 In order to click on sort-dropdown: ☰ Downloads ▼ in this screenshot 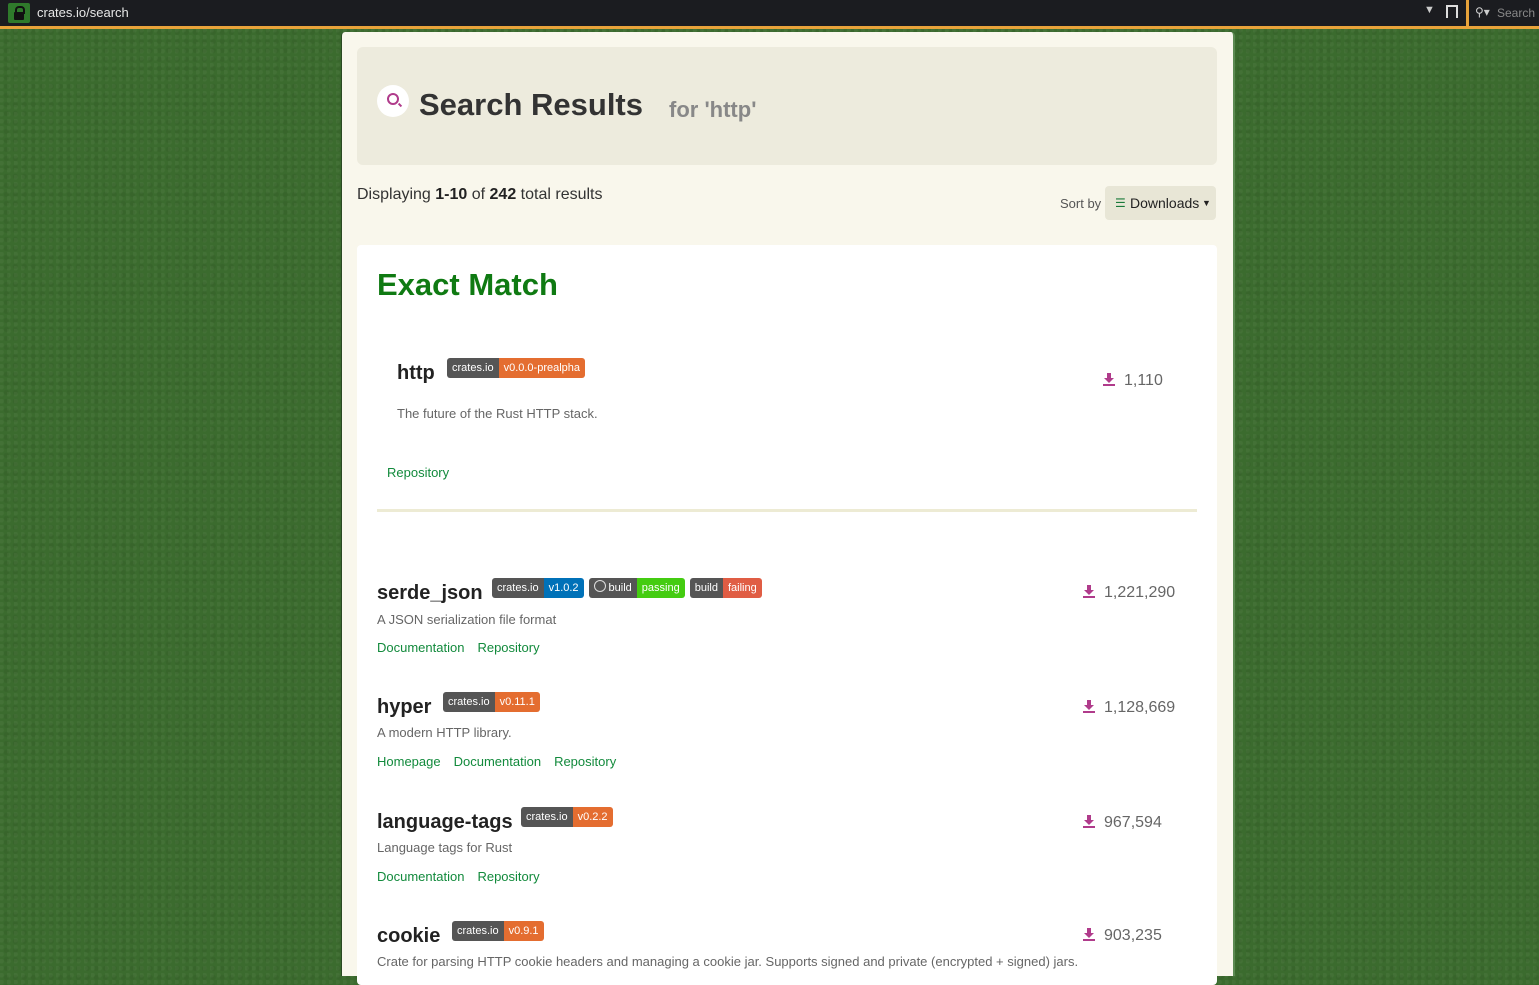, I will do `click(1160, 203)`.